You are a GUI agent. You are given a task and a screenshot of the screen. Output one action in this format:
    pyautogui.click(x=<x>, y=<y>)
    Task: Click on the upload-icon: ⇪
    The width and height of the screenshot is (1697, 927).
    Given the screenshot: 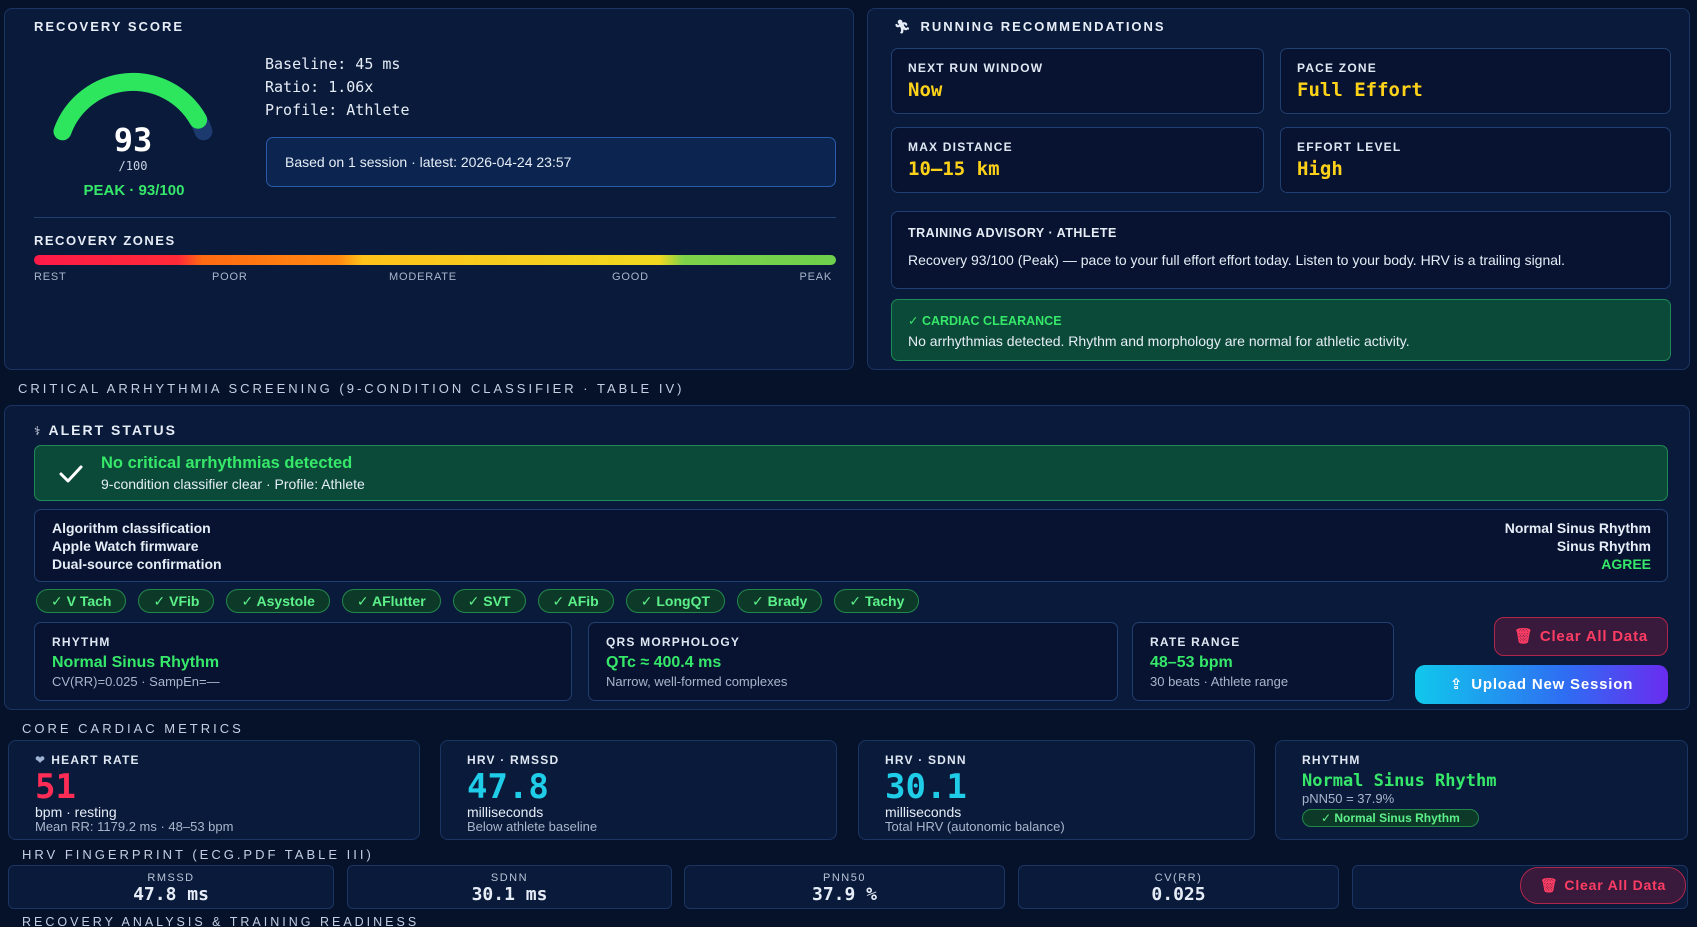 What is the action you would take?
    pyautogui.click(x=1456, y=684)
    